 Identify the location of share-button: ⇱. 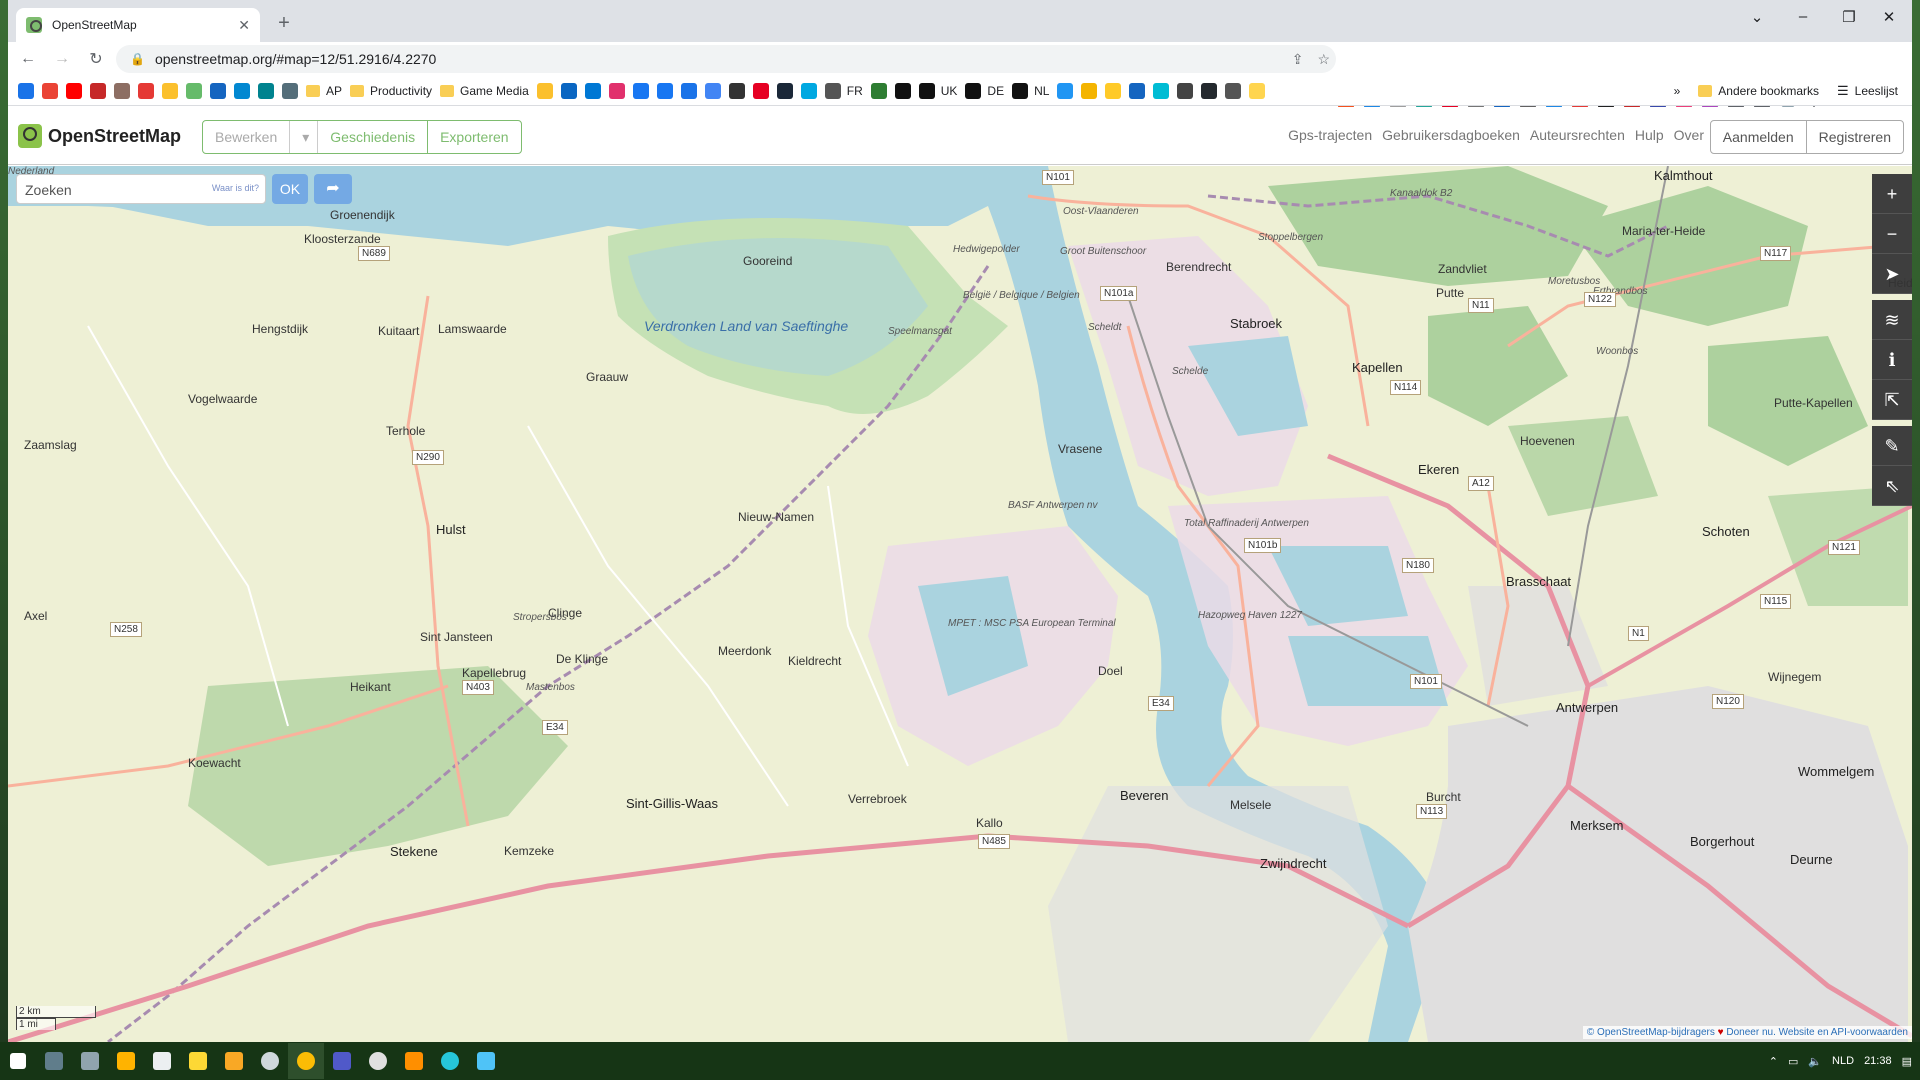
(1892, 400).